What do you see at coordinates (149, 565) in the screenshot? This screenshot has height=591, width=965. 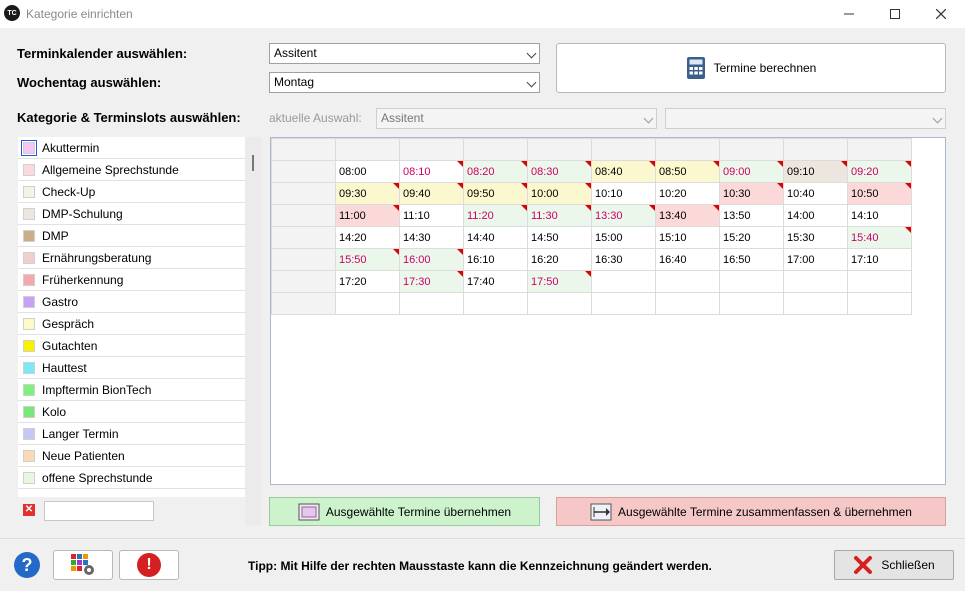 I see `alert-button: !` at bounding box center [149, 565].